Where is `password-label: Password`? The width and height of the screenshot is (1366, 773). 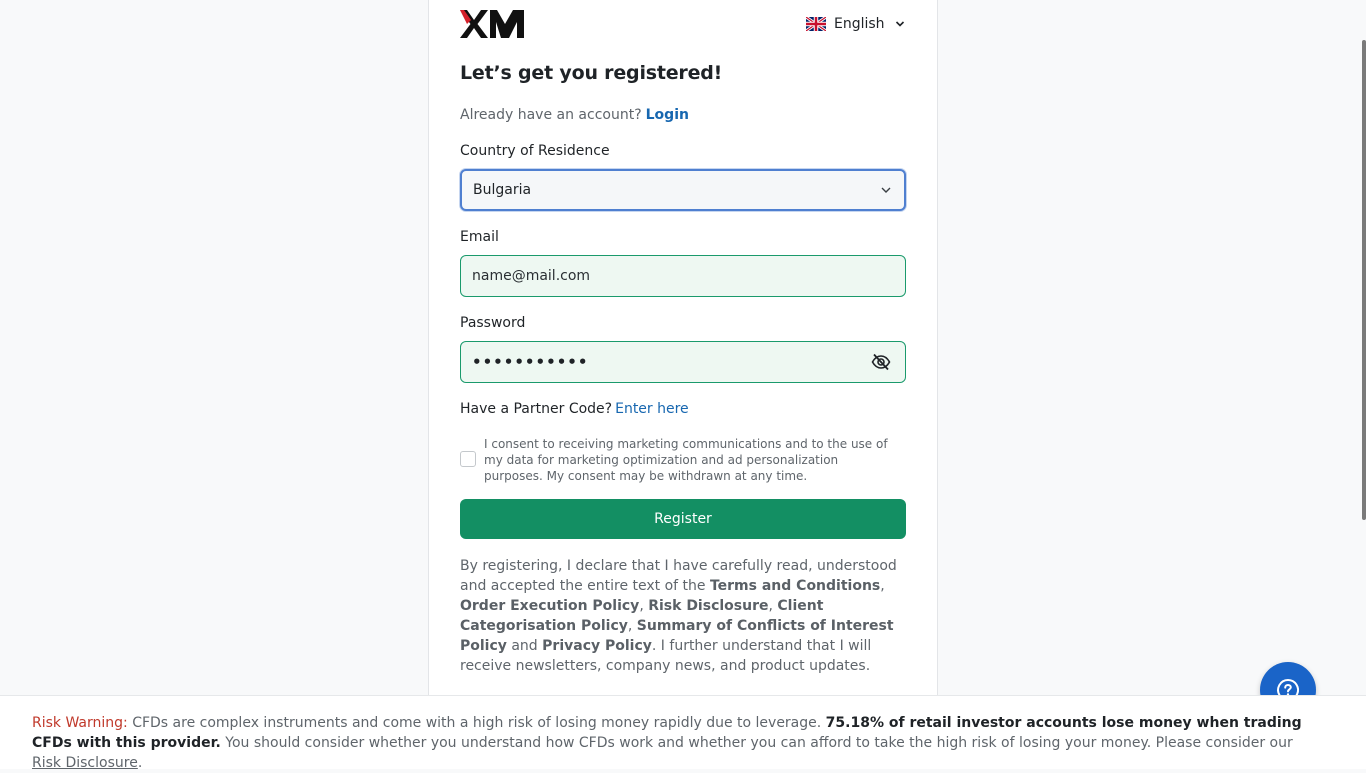
password-label: Password is located at coordinates (493, 323).